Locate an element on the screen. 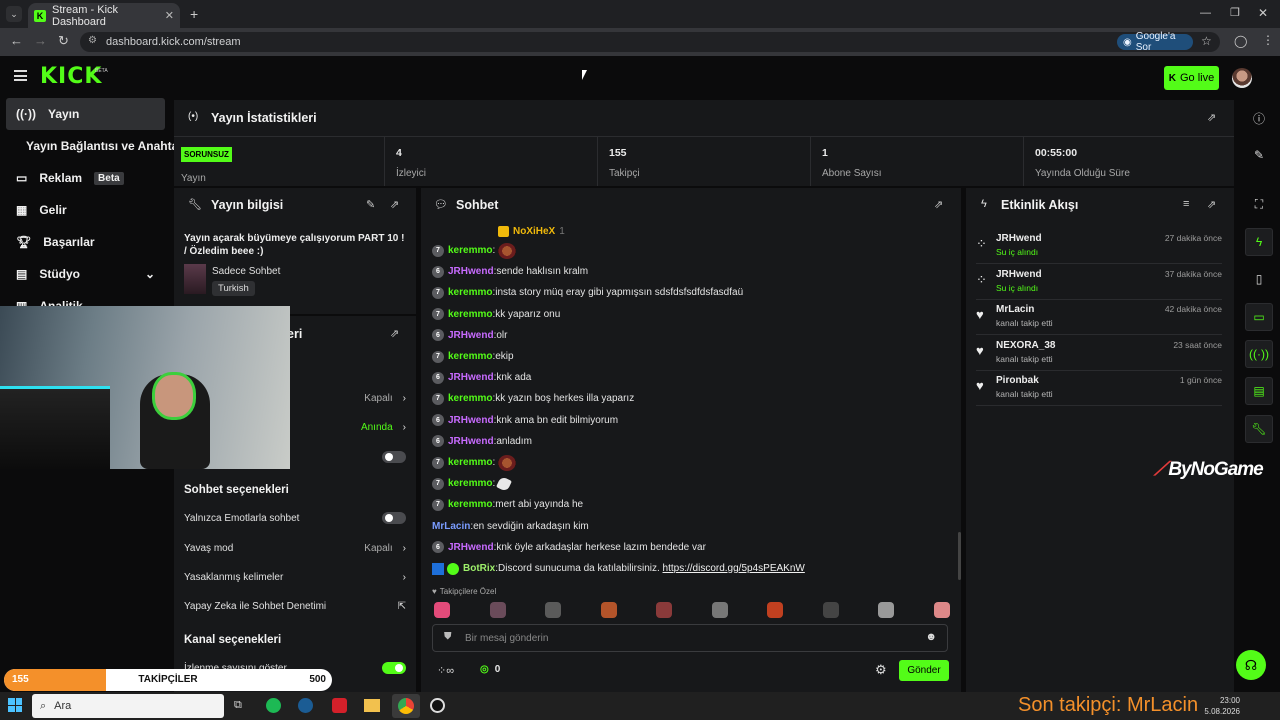 Image resolution: width=1280 pixels, height=720 pixels. setting-ai-moderation: Yapay Zeka ile Sohbet Denetimi ⇱ is located at coordinates (295, 606).